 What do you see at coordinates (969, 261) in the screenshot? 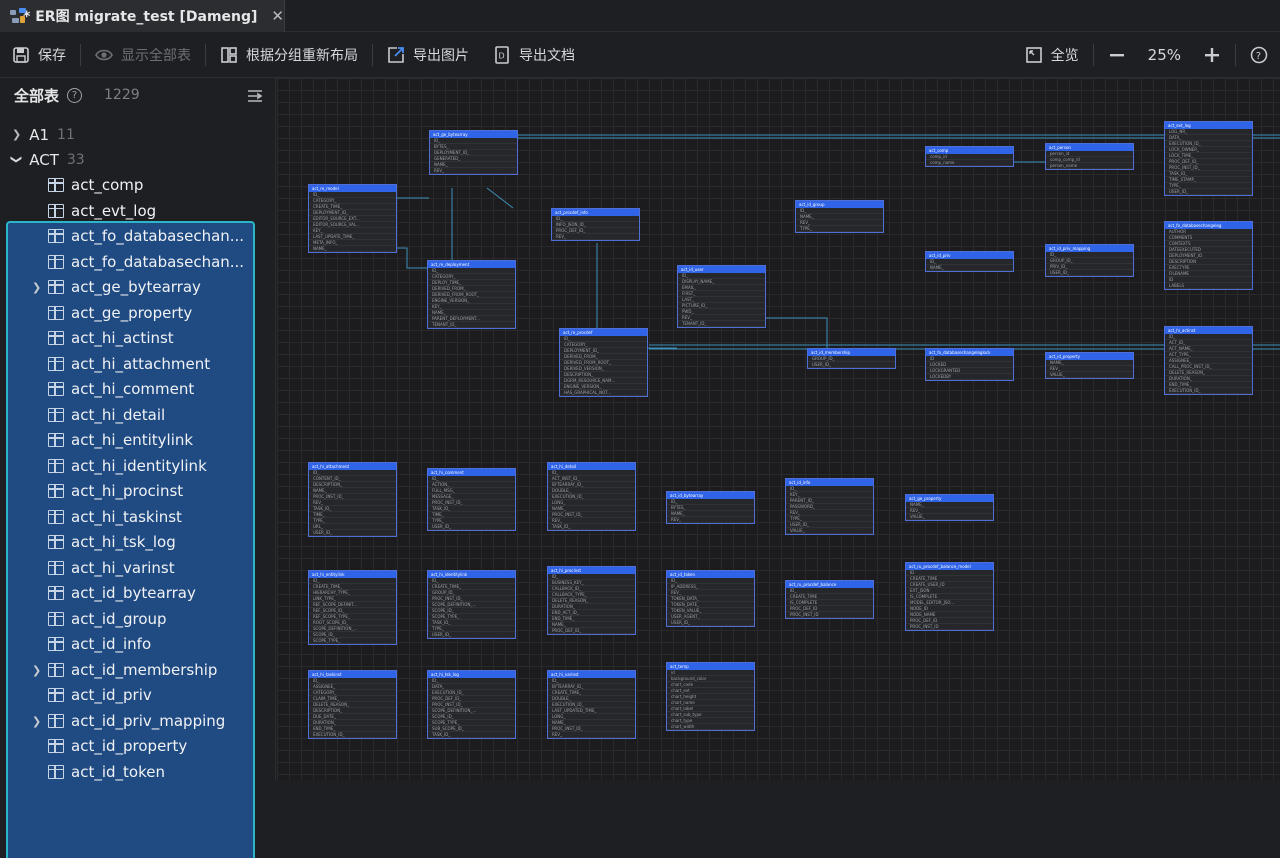
I see `er-entity-act-id-priv: act_id_priv ID_ NAME_` at bounding box center [969, 261].